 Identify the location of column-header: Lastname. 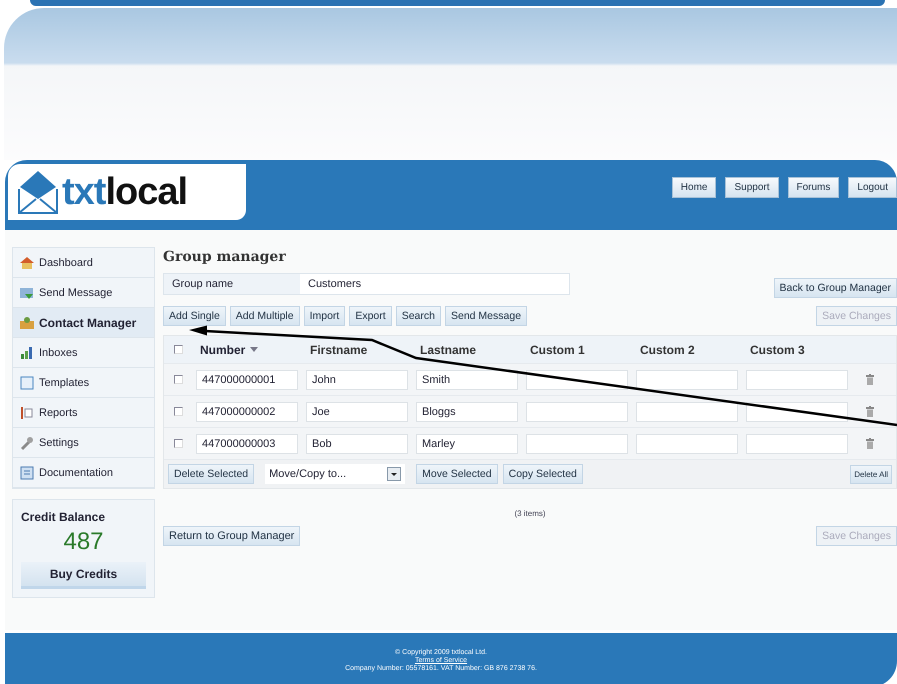
(448, 349).